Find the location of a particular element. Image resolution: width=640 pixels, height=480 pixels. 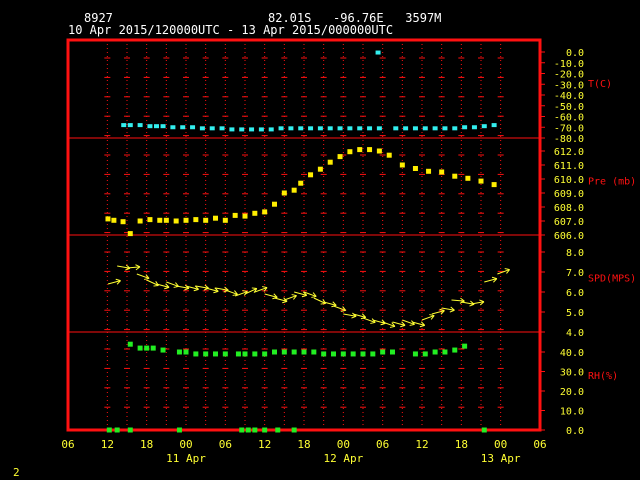

day-label: 11 Apr is located at coordinates (186, 458).